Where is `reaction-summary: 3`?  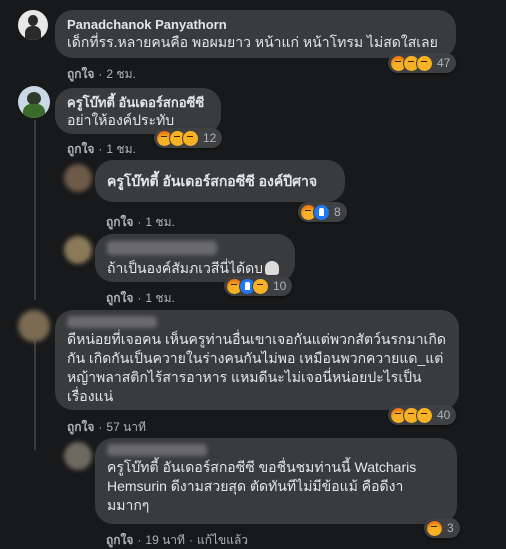 reaction-summary: 3 is located at coordinates (442, 528).